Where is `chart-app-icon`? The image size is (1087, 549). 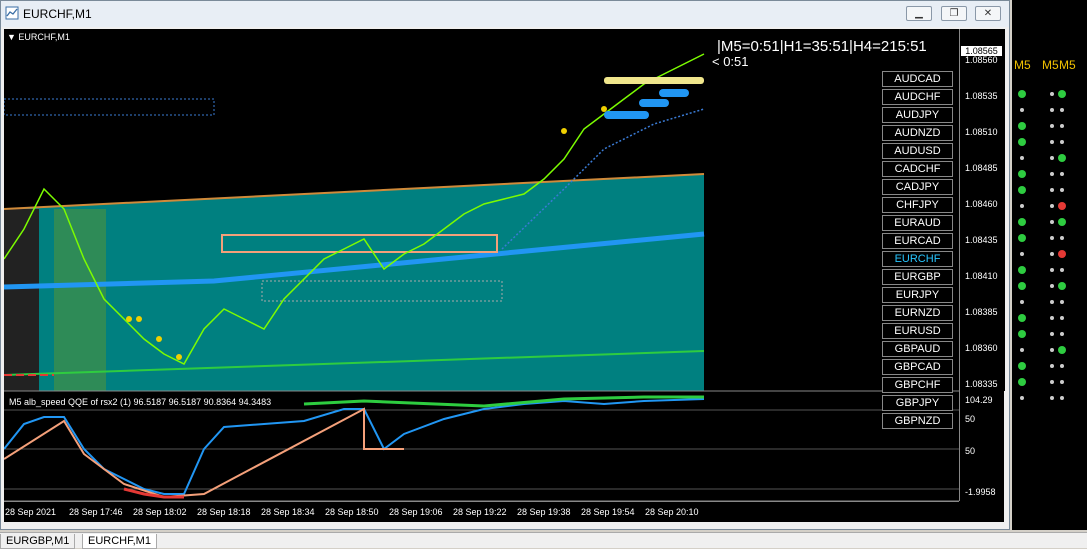
chart-app-icon is located at coordinates (12, 13).